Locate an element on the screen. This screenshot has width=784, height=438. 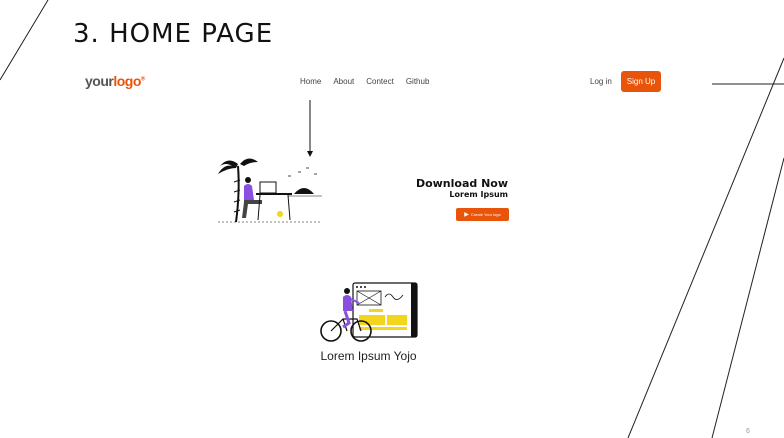
main-nav: Home About Contect Github is located at coordinates (364, 81).